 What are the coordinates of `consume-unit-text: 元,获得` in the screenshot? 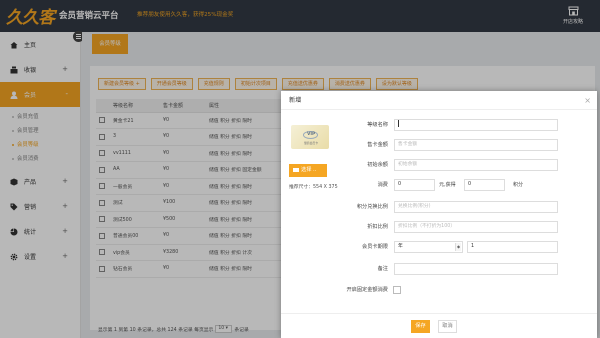 It's located at (447, 185).